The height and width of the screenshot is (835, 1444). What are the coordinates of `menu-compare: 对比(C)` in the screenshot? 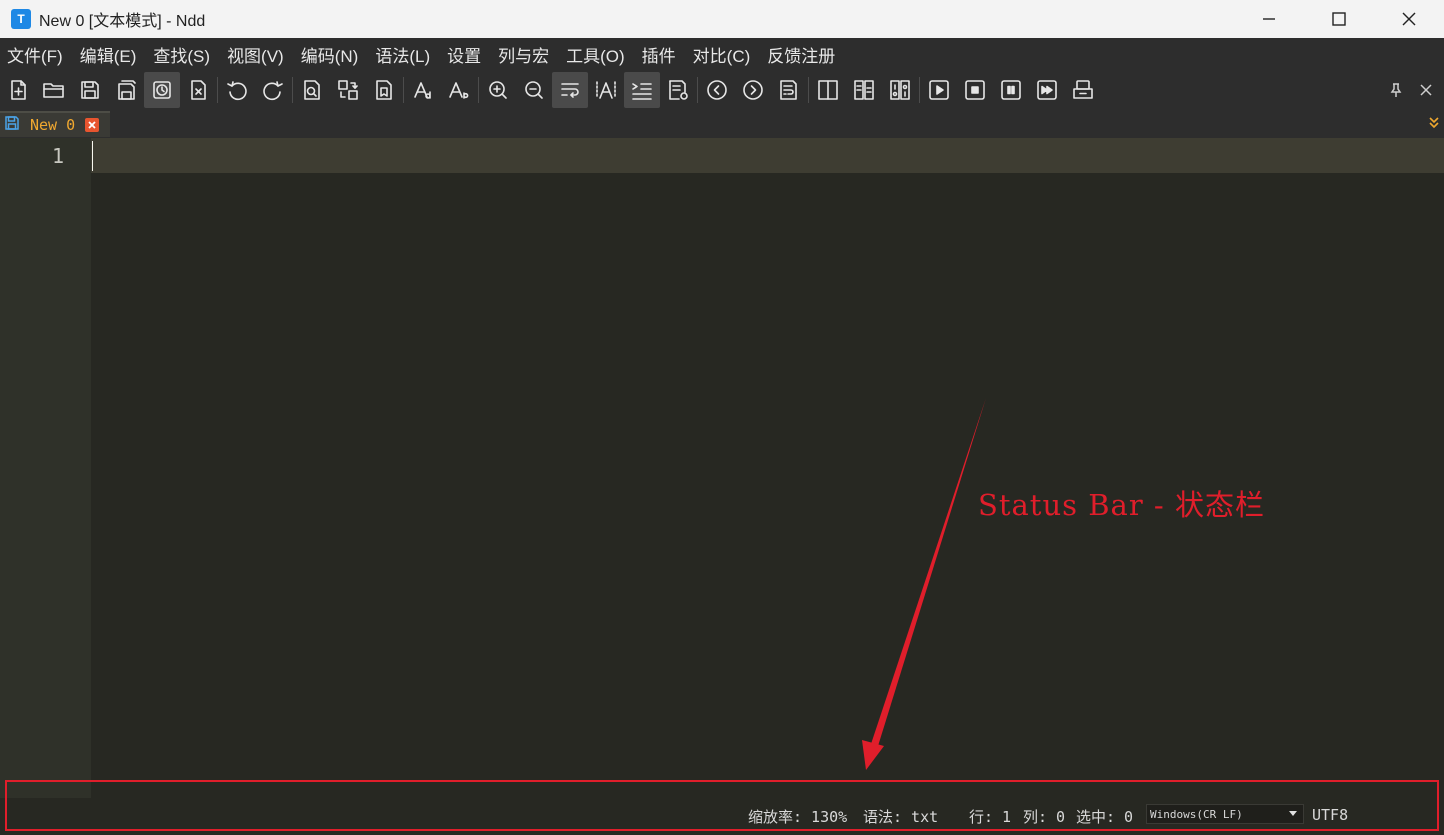 It's located at (722, 54).